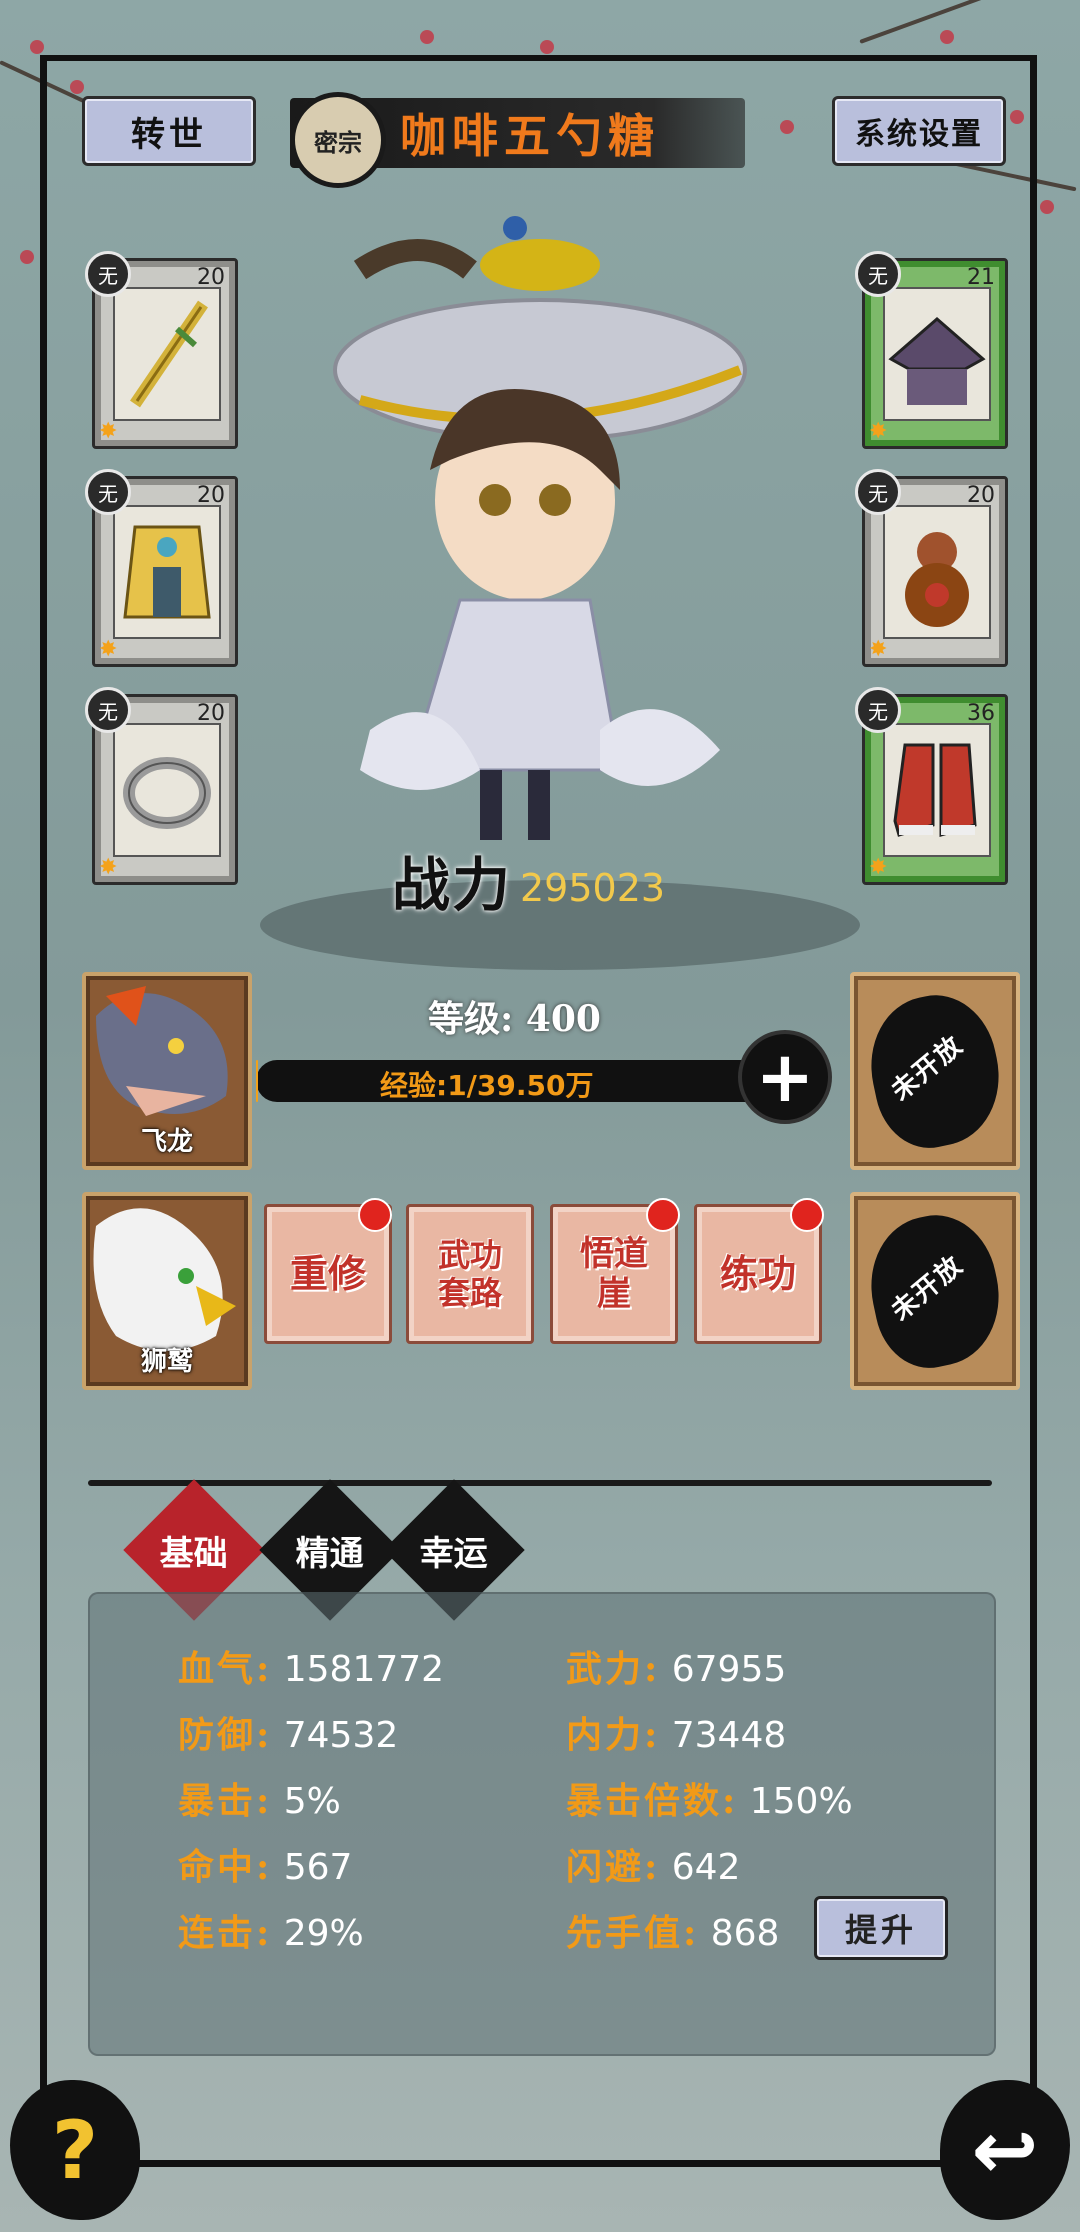  I want to click on equip-level: 21, so click(981, 277).